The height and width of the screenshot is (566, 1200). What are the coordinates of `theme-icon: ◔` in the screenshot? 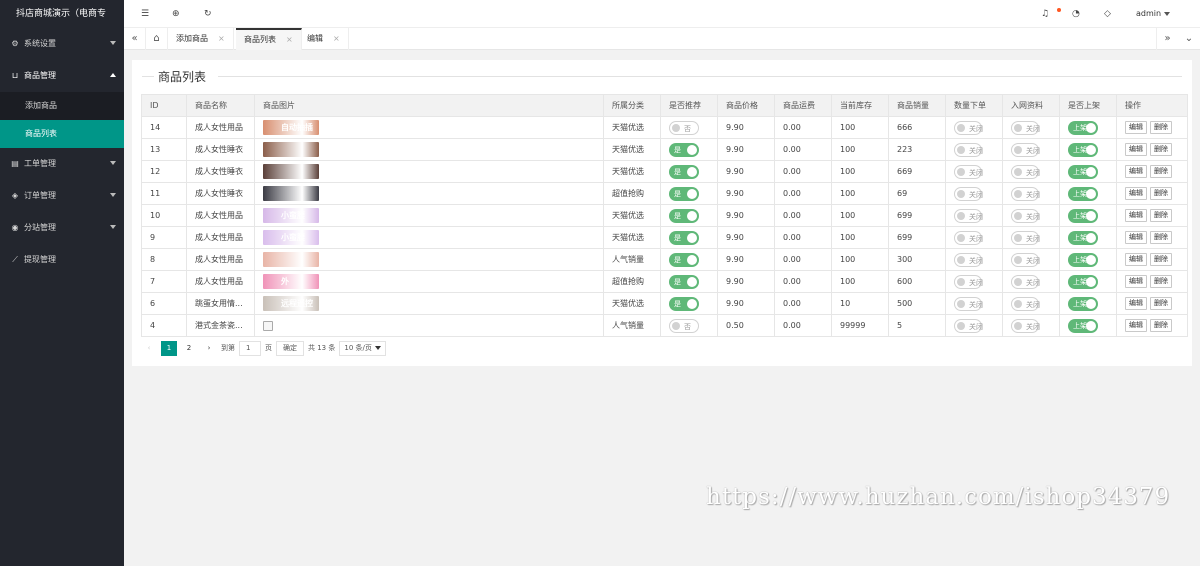 It's located at (1076, 14).